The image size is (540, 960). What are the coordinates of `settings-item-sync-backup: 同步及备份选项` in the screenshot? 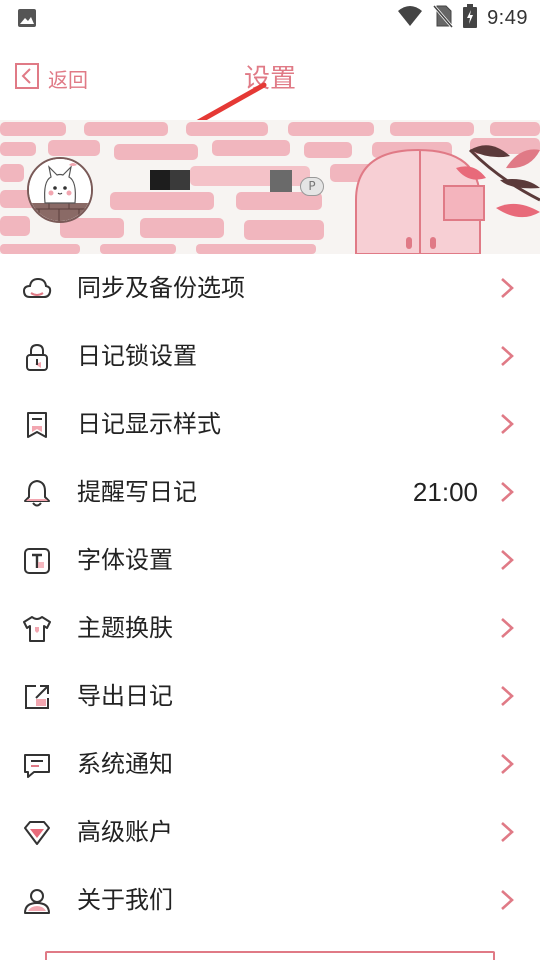 It's located at (270, 288).